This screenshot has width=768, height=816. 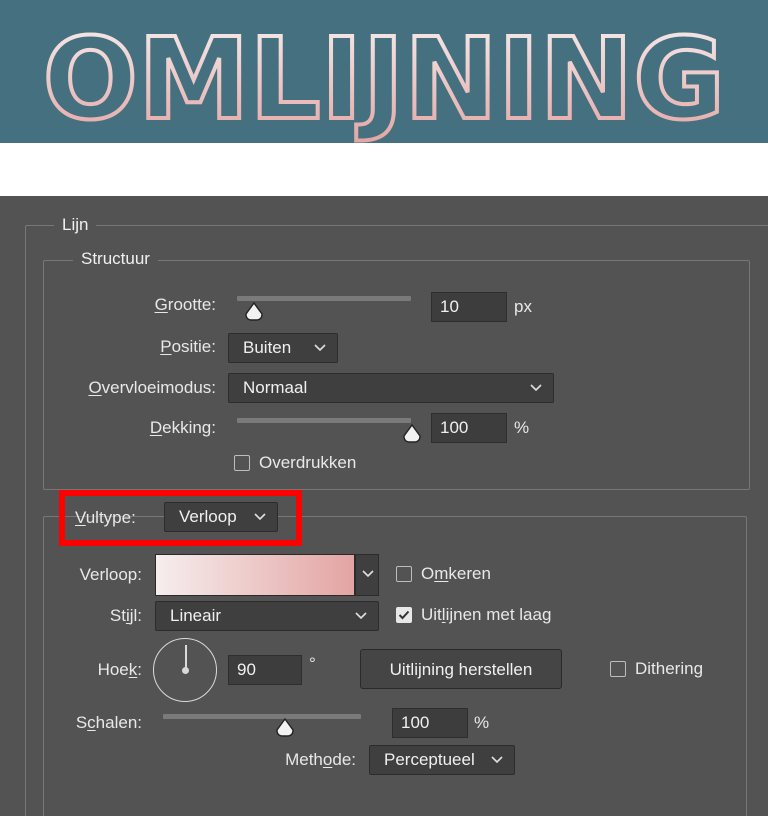 What do you see at coordinates (618, 669) in the screenshot?
I see `dithering-checkbox` at bounding box center [618, 669].